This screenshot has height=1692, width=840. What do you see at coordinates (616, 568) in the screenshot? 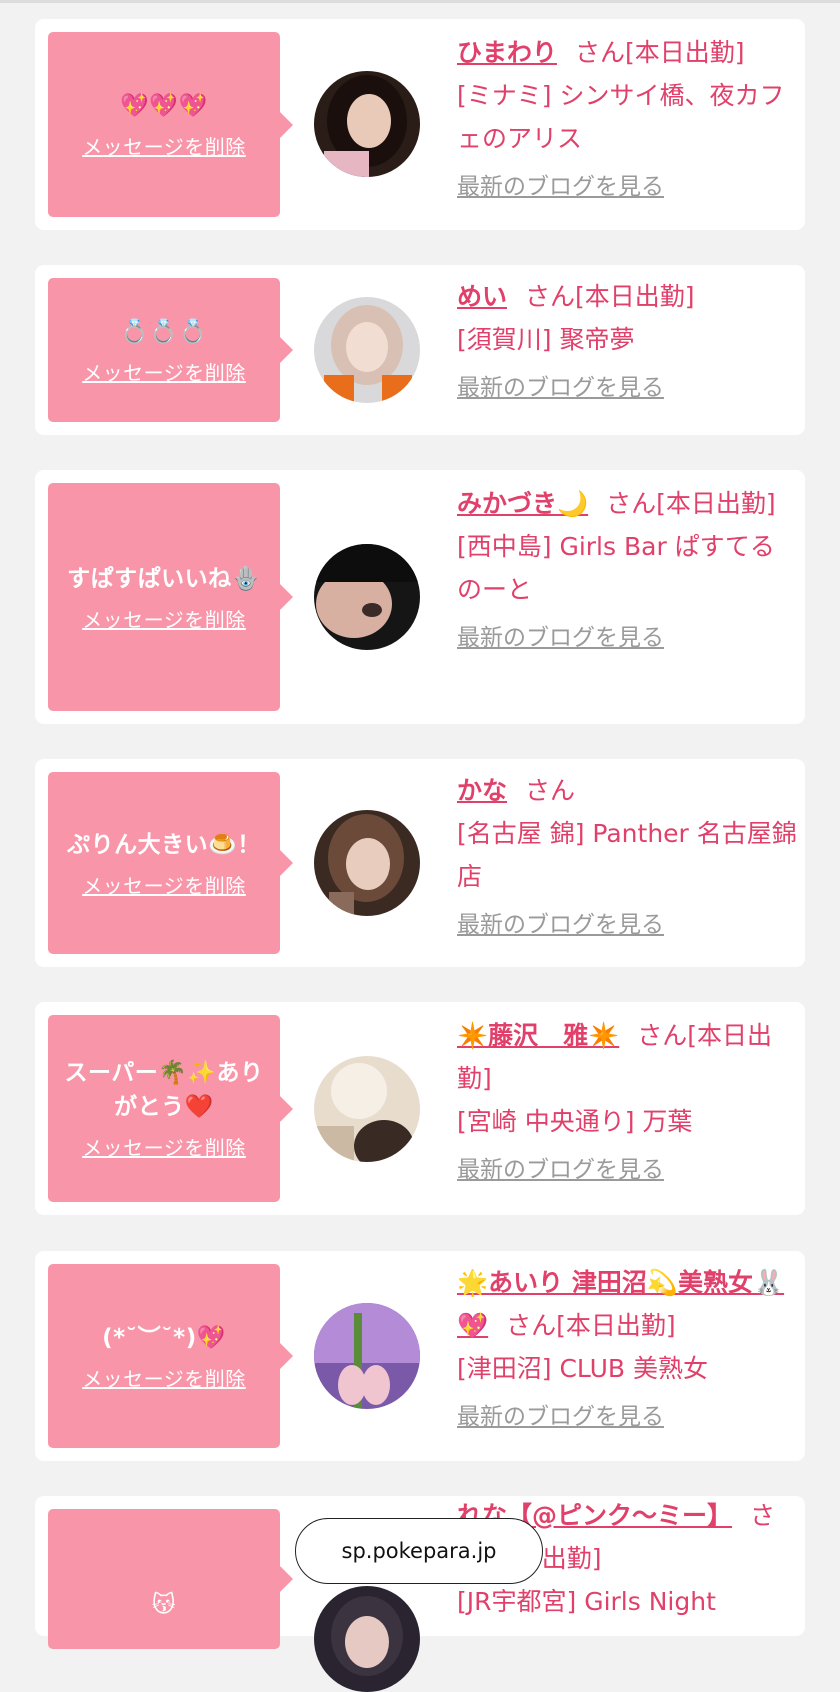
I see `shop-text: [西中島] Girls Bar ぱすてるのーと` at bounding box center [616, 568].